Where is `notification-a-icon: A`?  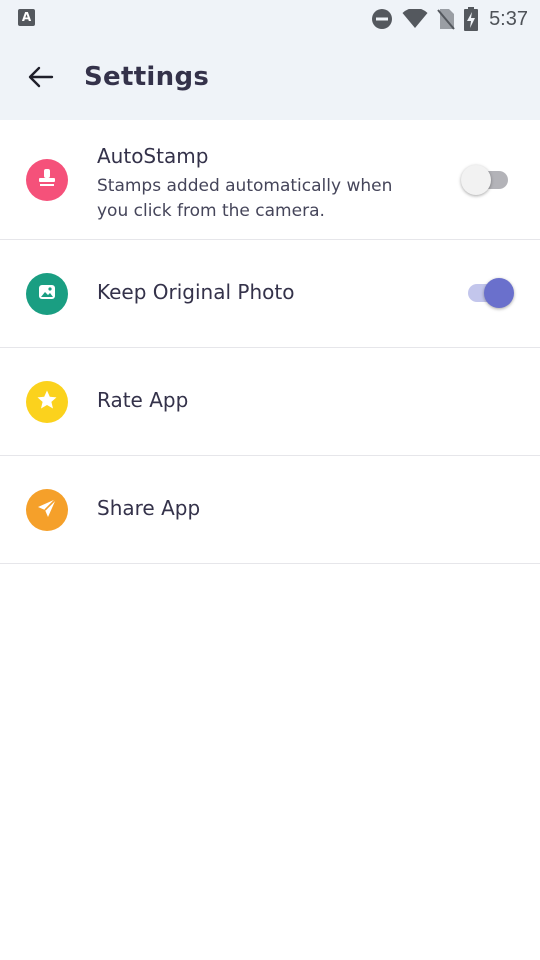
notification-a-icon: A is located at coordinates (26, 17).